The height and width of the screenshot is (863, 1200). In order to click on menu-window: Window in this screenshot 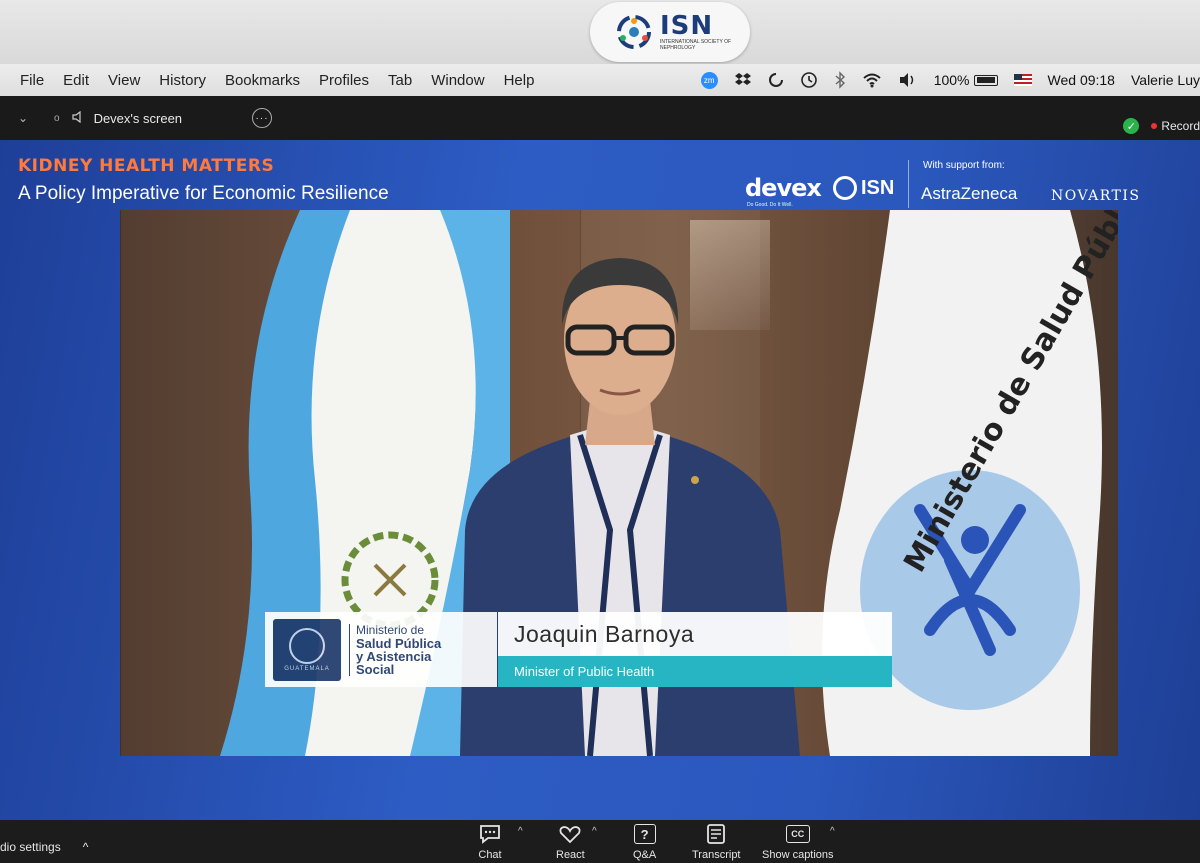, I will do `click(457, 80)`.